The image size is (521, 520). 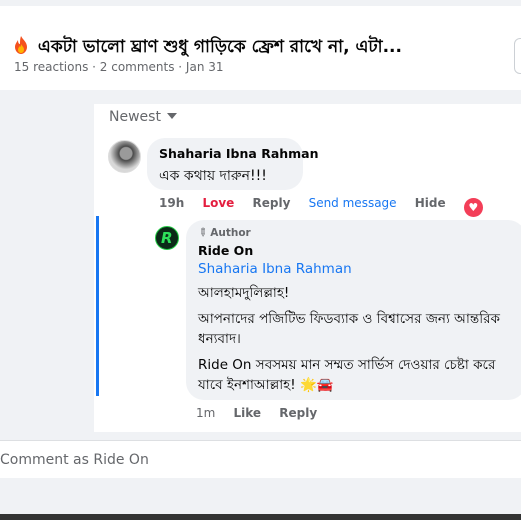 I want to click on more-options-button, so click(x=517, y=56).